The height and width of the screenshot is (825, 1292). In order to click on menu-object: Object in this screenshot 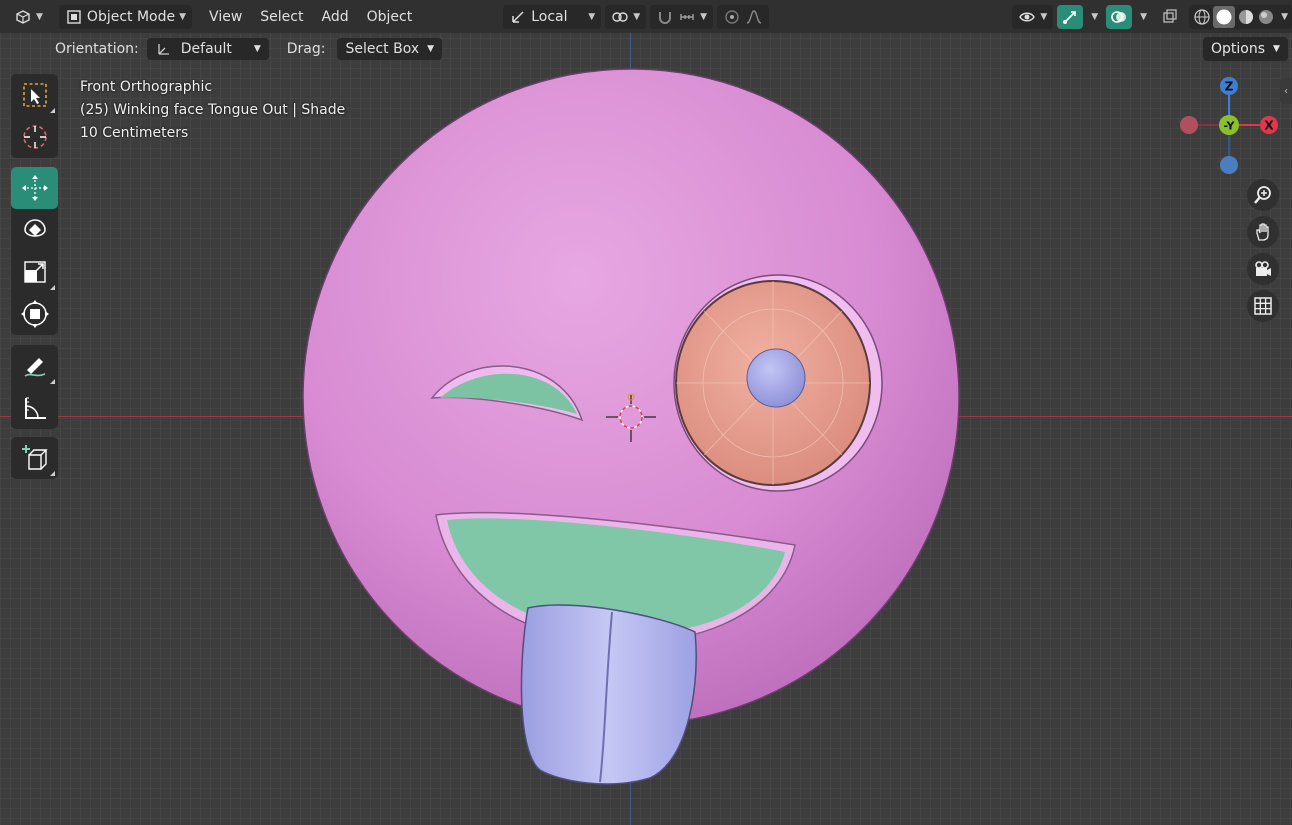, I will do `click(390, 17)`.